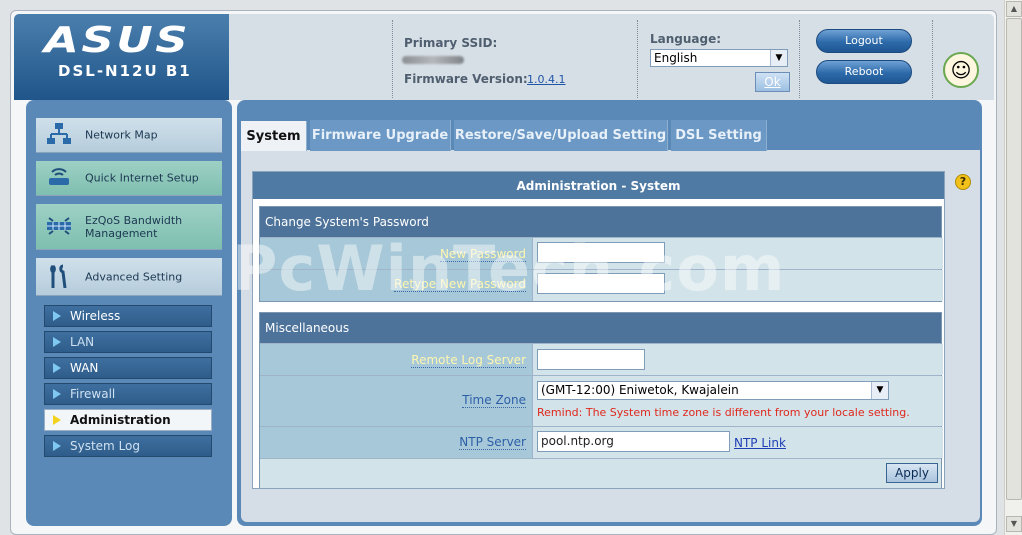 The width and height of the screenshot is (1022, 535). I want to click on language-select: English ▼, so click(719, 58).